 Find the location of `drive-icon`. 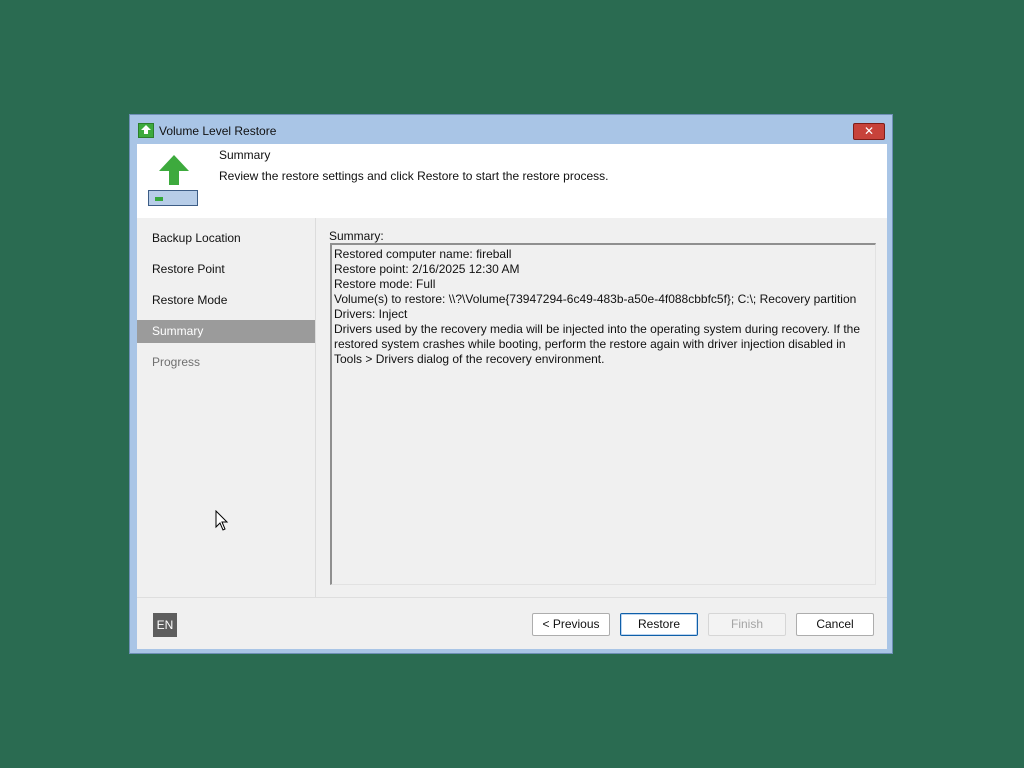

drive-icon is located at coordinates (173, 198).